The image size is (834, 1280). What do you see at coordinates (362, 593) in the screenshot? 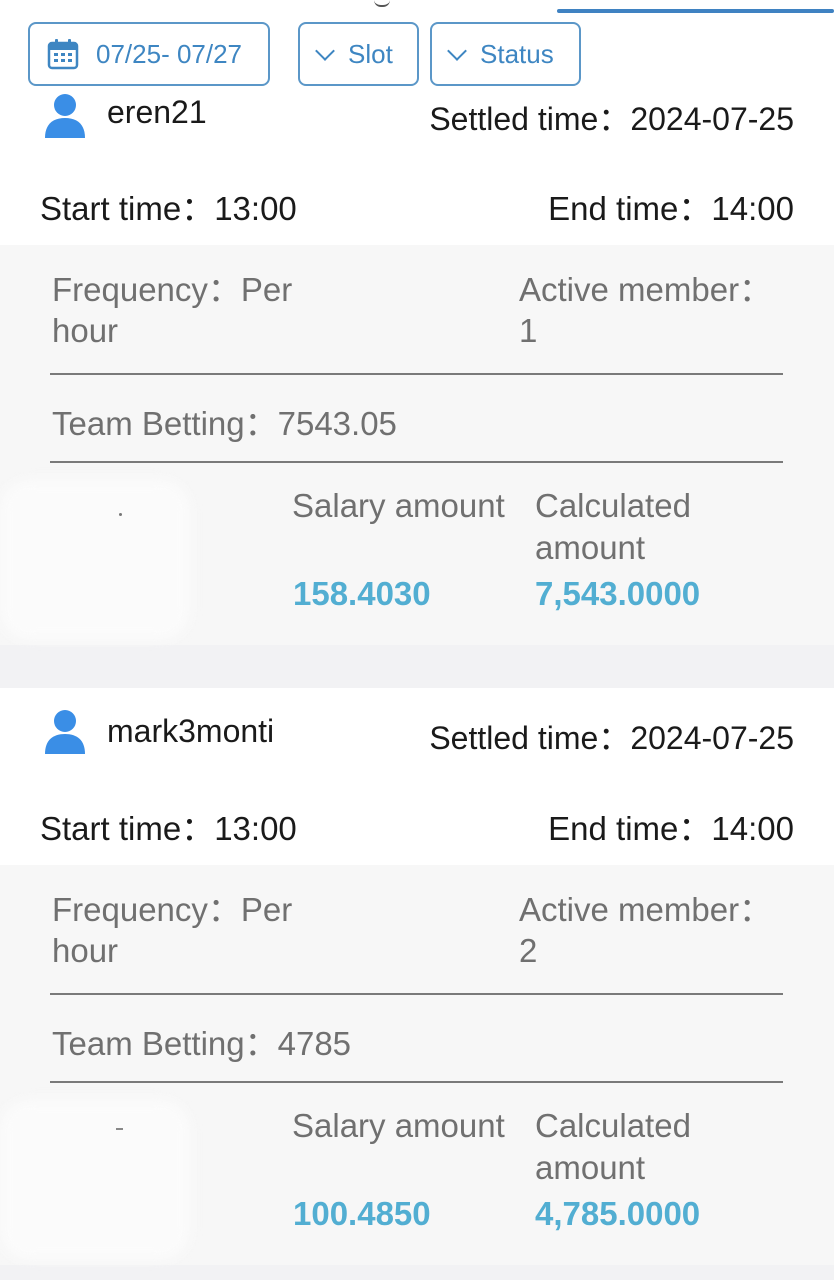
I see `salary-amount-value: 158.4030` at bounding box center [362, 593].